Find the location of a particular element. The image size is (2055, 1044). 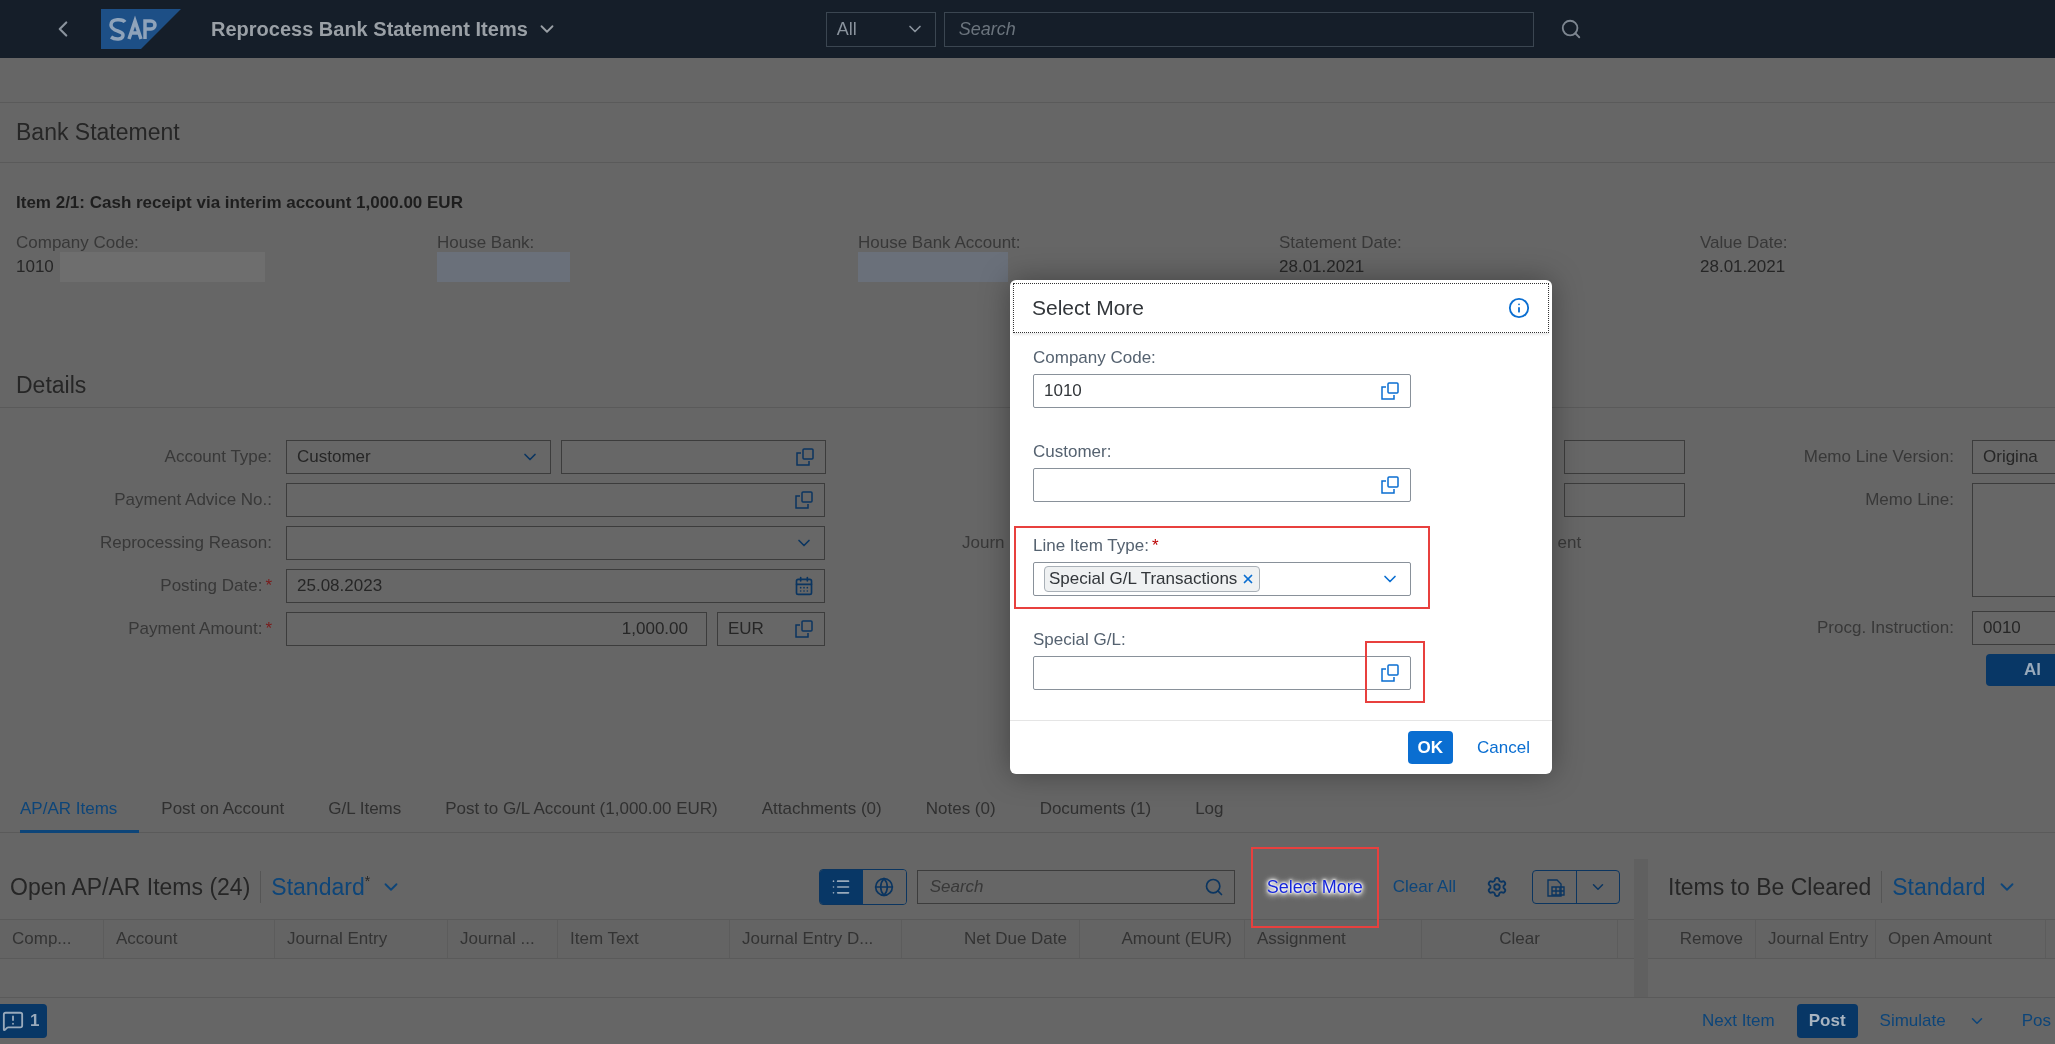

logo-icon is located at coordinates (141, 29).